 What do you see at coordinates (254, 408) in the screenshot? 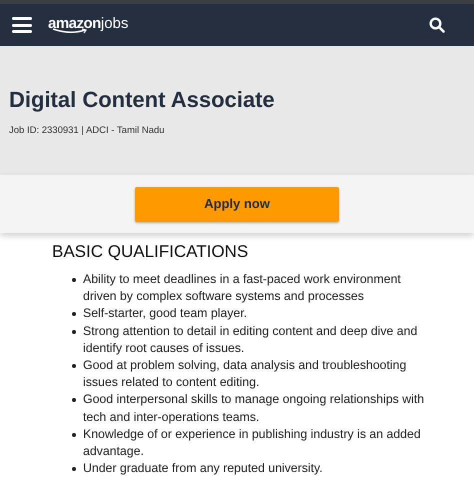
I see `qualification-item: Good interpersonal skills to manage ongoing relationships with tech and inter-operations teams.` at bounding box center [254, 408].